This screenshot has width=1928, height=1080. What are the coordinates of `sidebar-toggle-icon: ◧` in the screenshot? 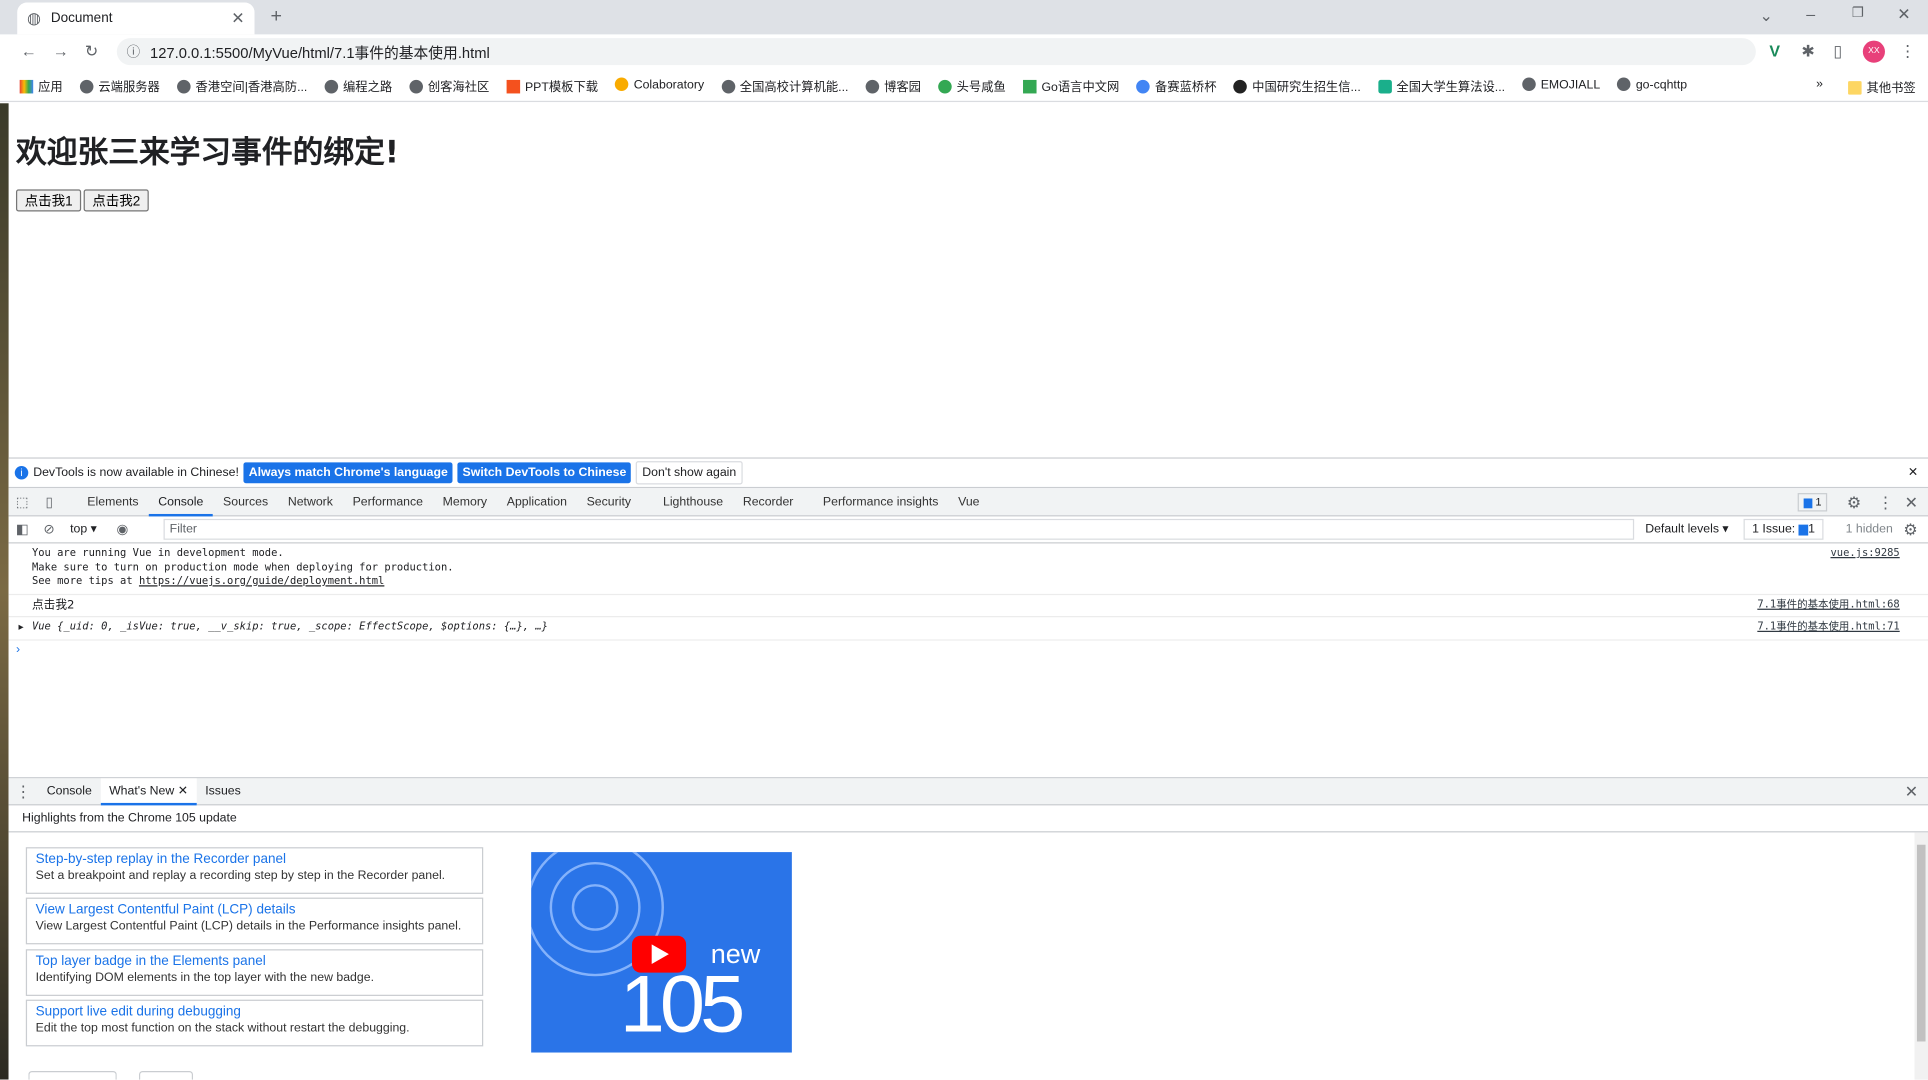 It's located at (22, 529).